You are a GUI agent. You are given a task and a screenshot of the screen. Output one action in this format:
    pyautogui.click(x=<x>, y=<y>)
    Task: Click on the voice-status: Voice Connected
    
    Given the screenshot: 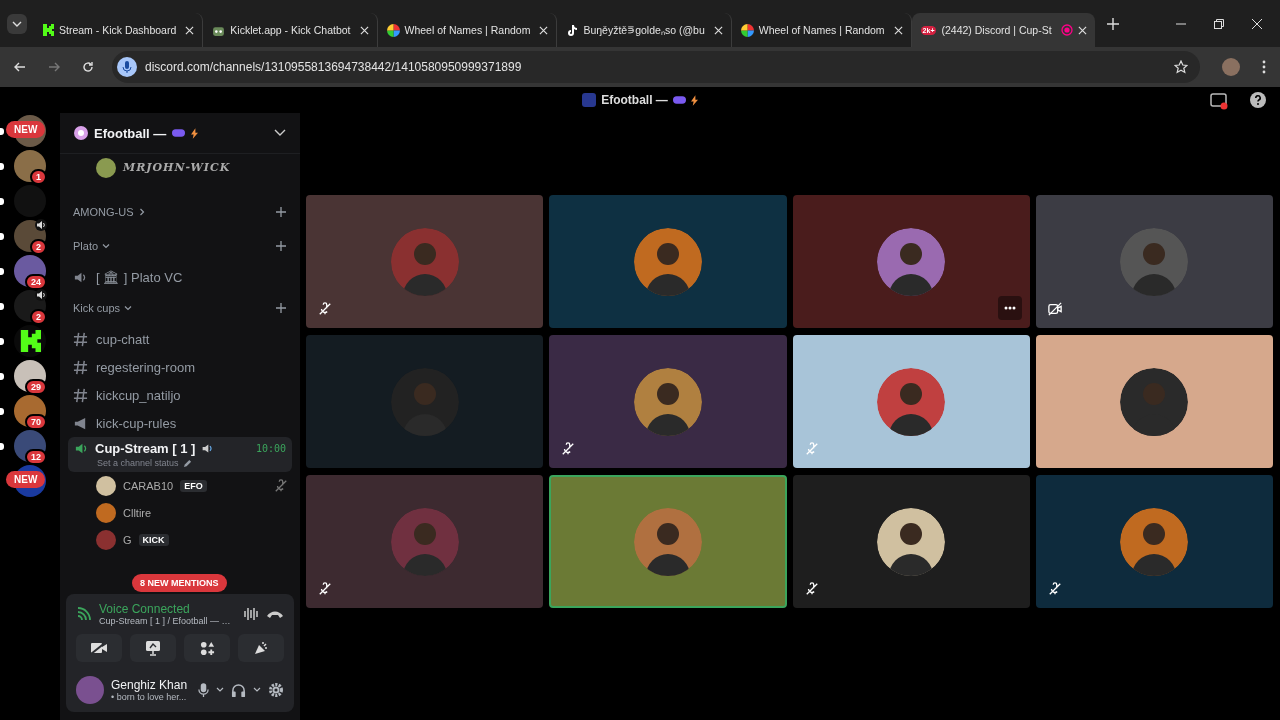 What is the action you would take?
    pyautogui.click(x=167, y=609)
    